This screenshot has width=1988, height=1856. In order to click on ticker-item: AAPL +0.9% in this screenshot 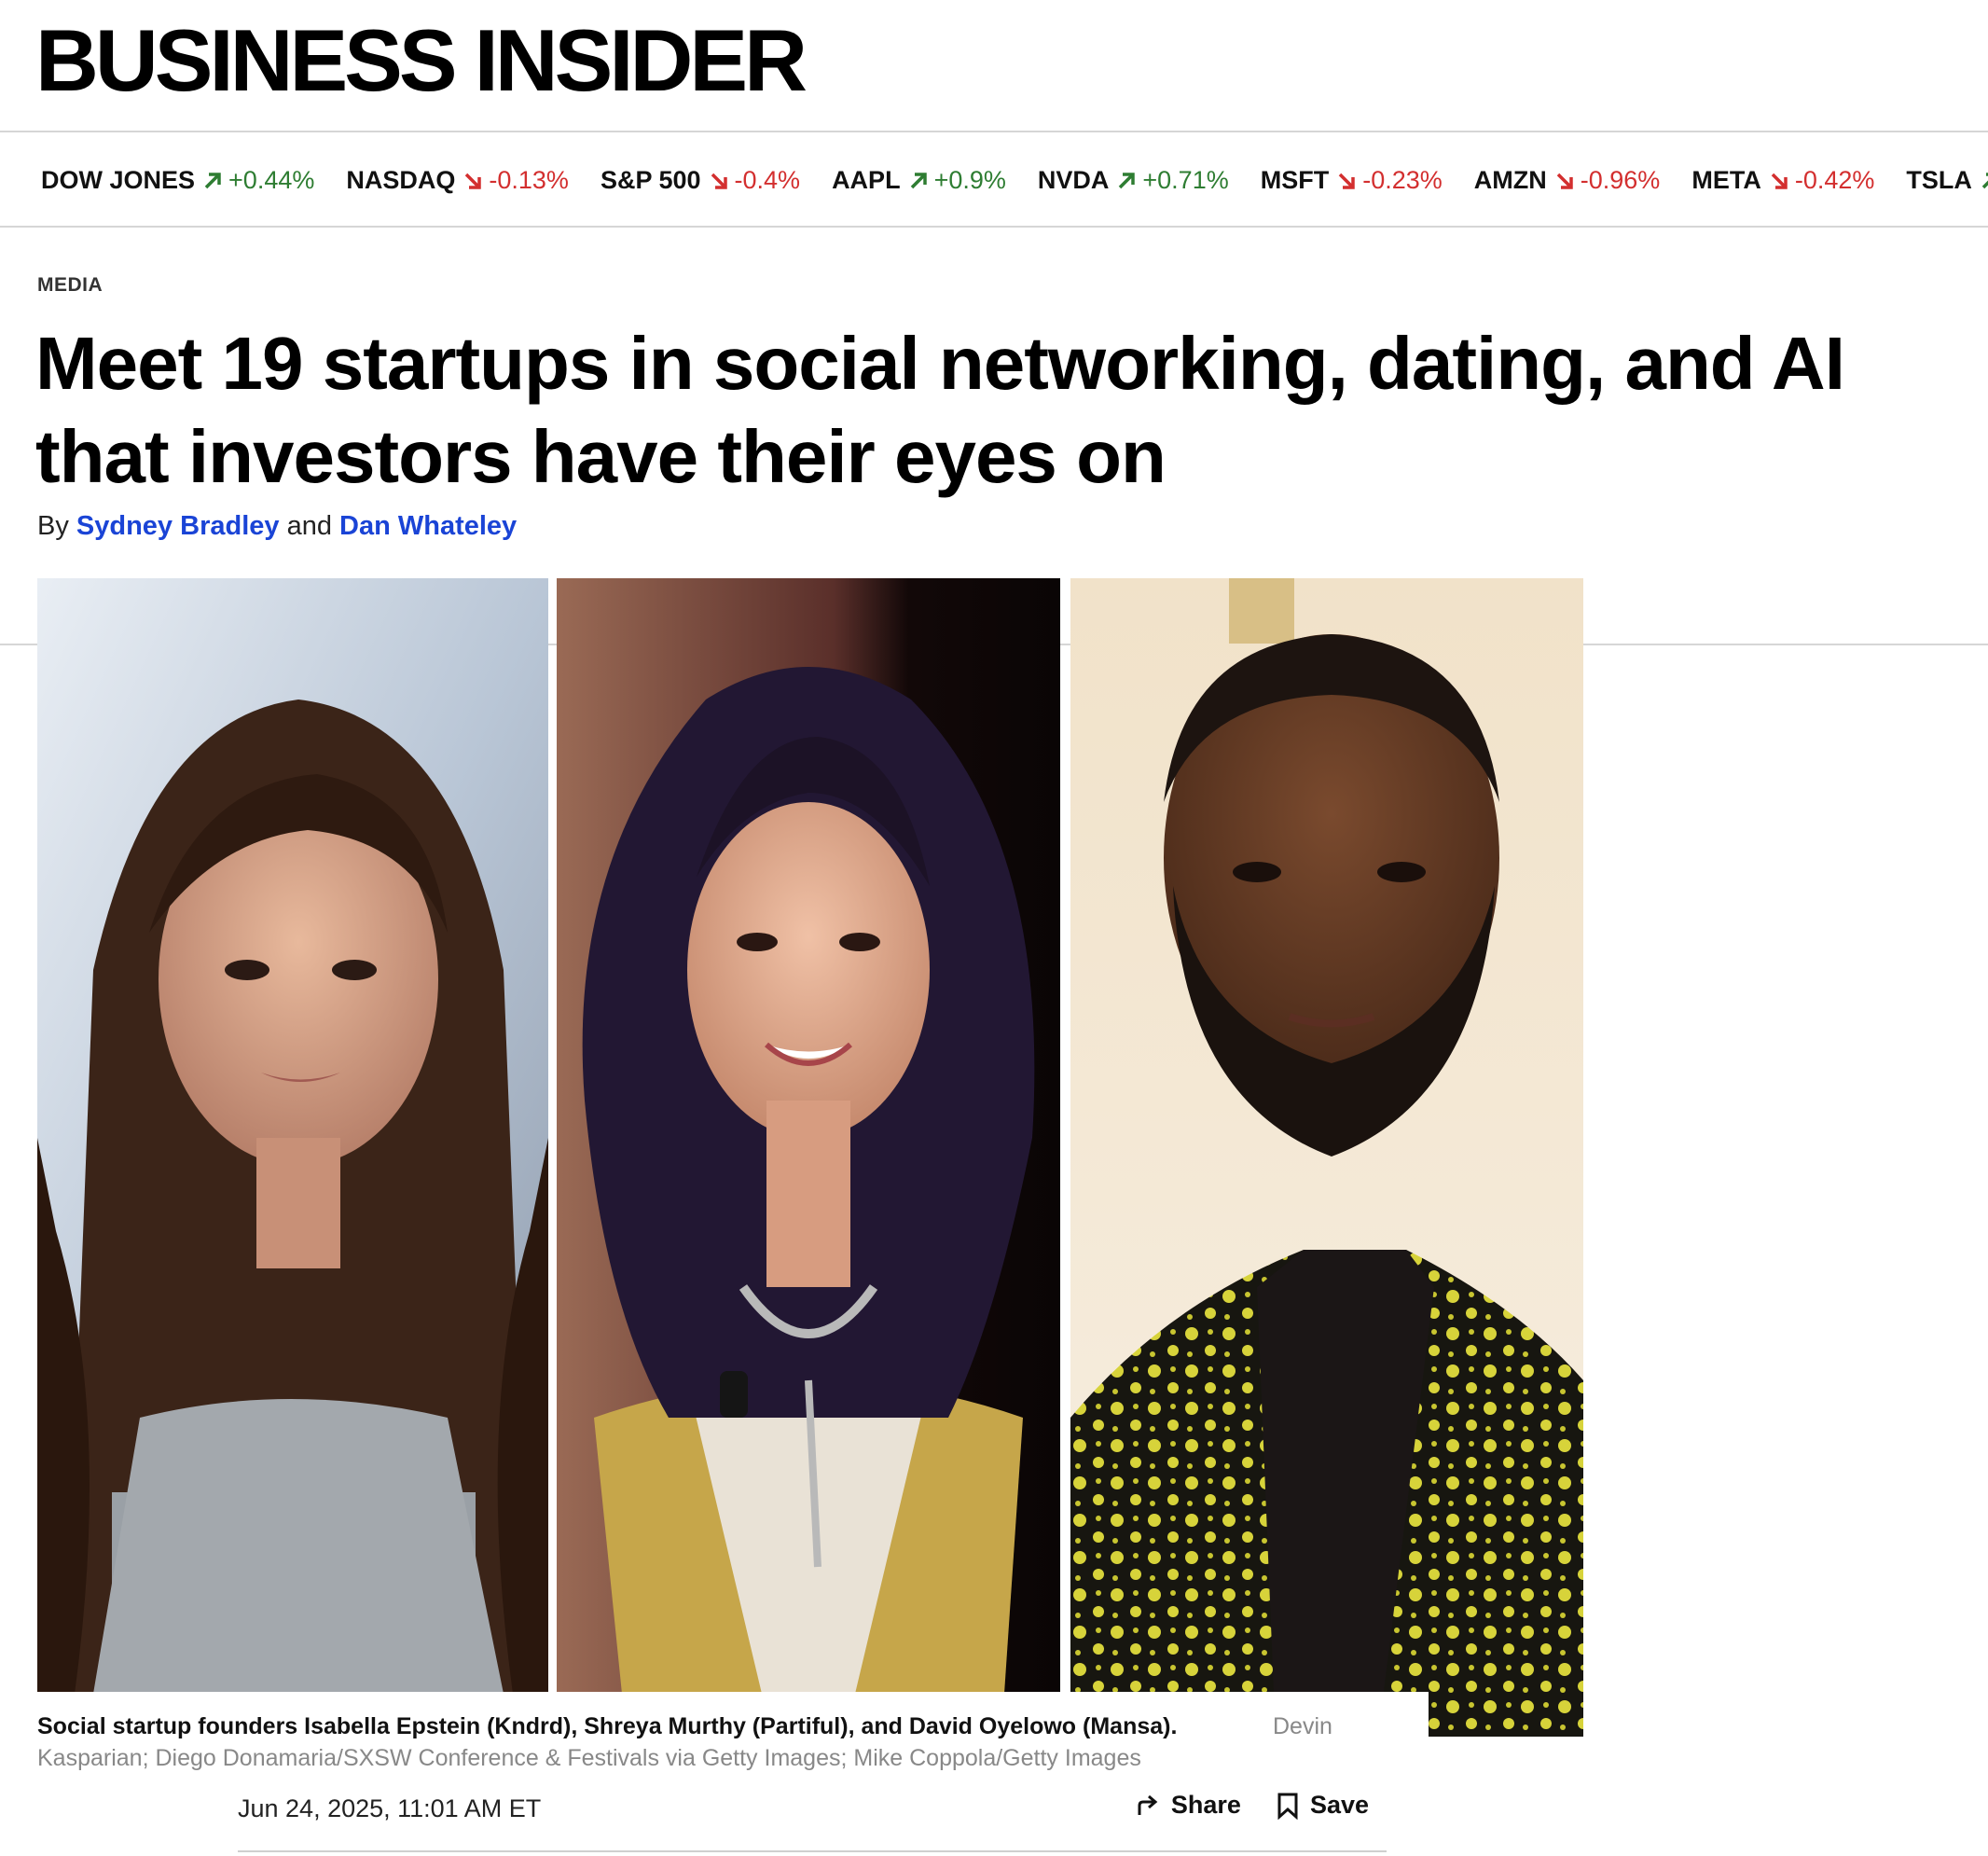, I will do `click(919, 180)`.